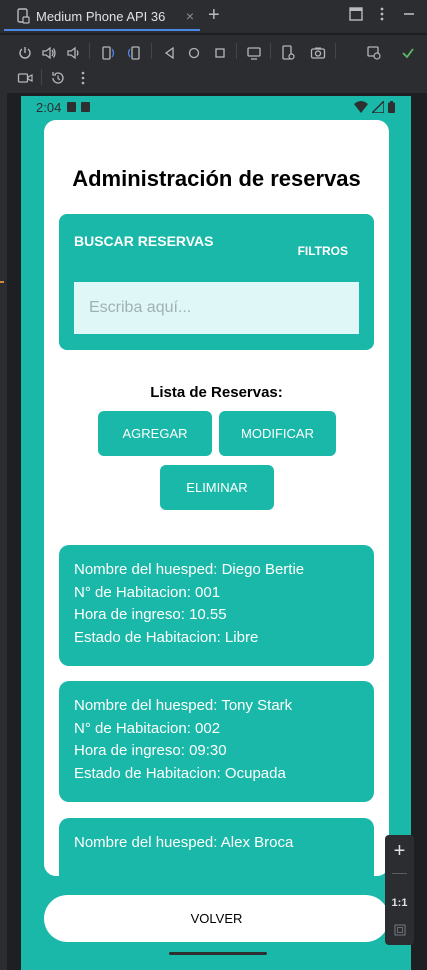 This screenshot has height=970, width=427. I want to click on check-in-time: Hora de ingreso: 10.55, so click(150, 615).